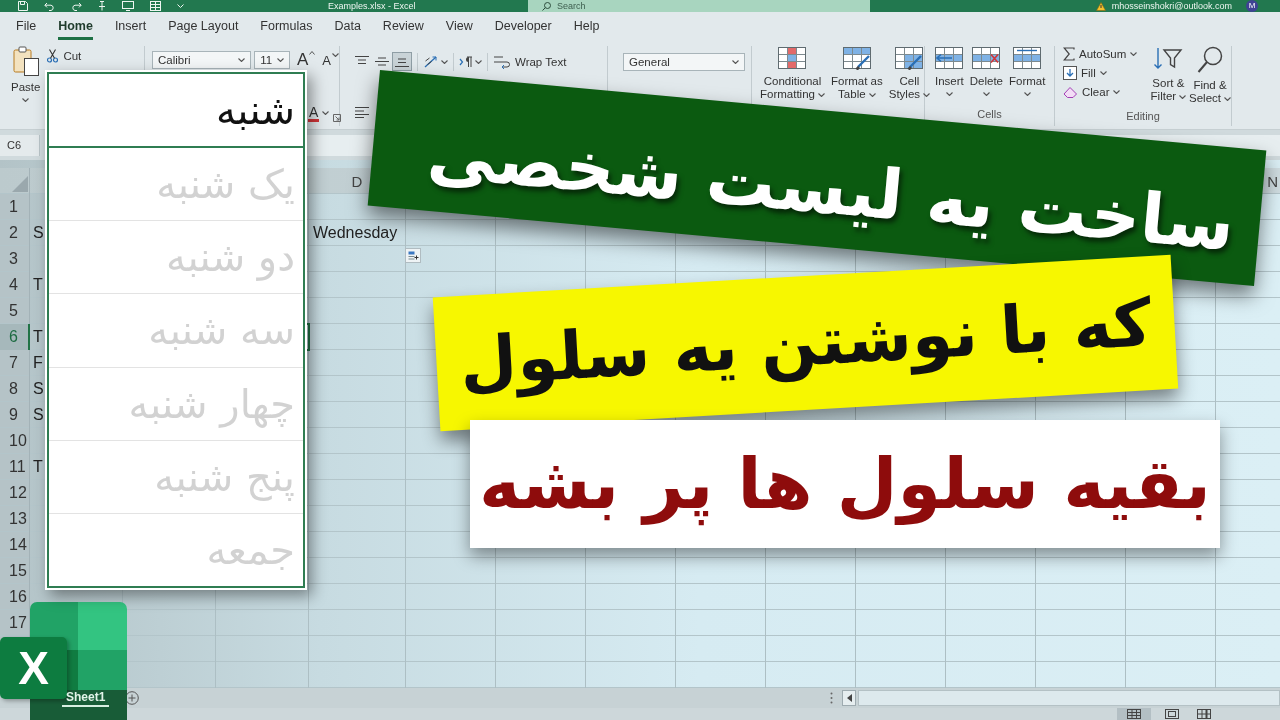 The height and width of the screenshot is (720, 1280). I want to click on grid-plus-icon, so click(413, 255).